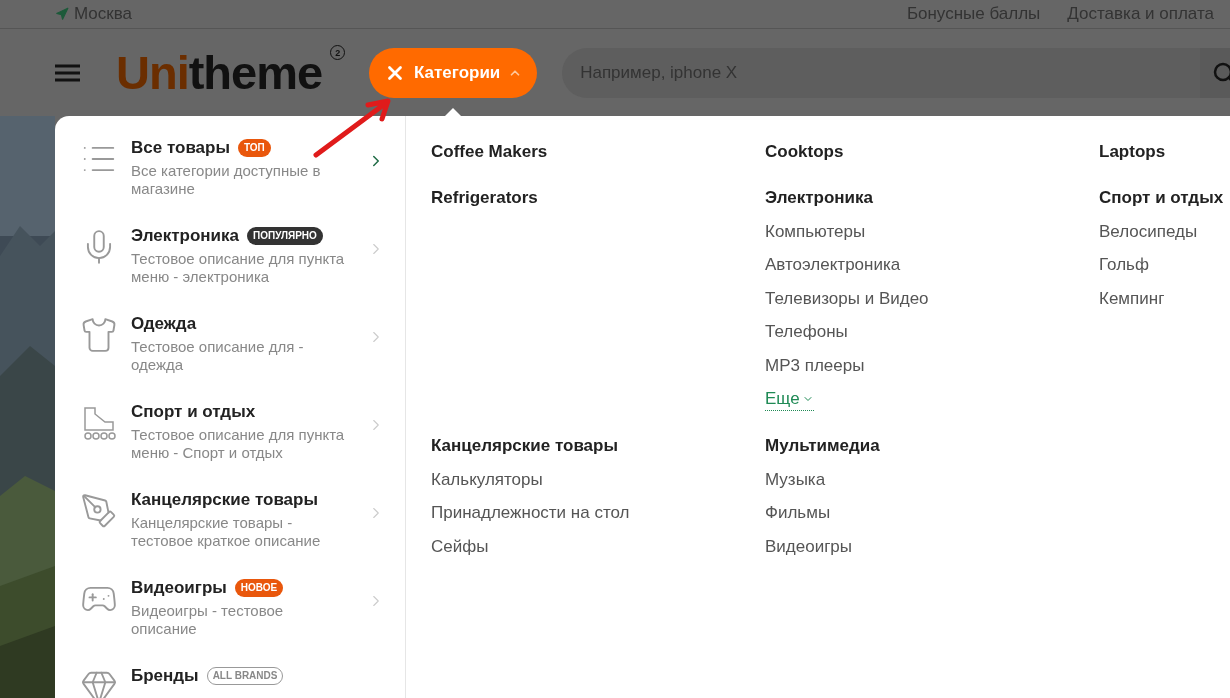 Image resolution: width=1230 pixels, height=698 pixels. Describe the element at coordinates (99, 335) in the screenshot. I see `shirt-icon` at that location.